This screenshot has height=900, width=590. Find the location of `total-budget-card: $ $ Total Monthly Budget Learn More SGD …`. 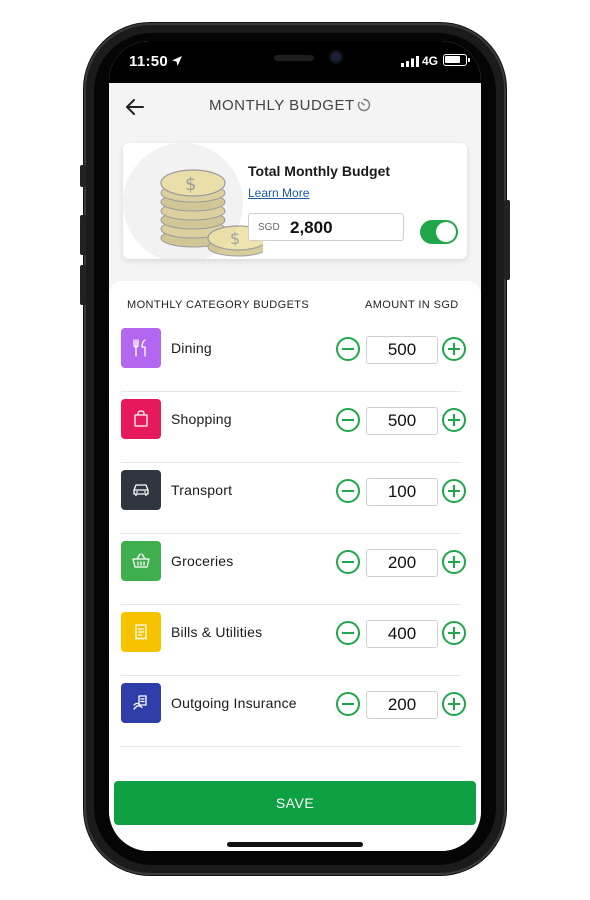

total-budget-card: $ $ Total Monthly Budget Learn More SGD … is located at coordinates (295, 201).